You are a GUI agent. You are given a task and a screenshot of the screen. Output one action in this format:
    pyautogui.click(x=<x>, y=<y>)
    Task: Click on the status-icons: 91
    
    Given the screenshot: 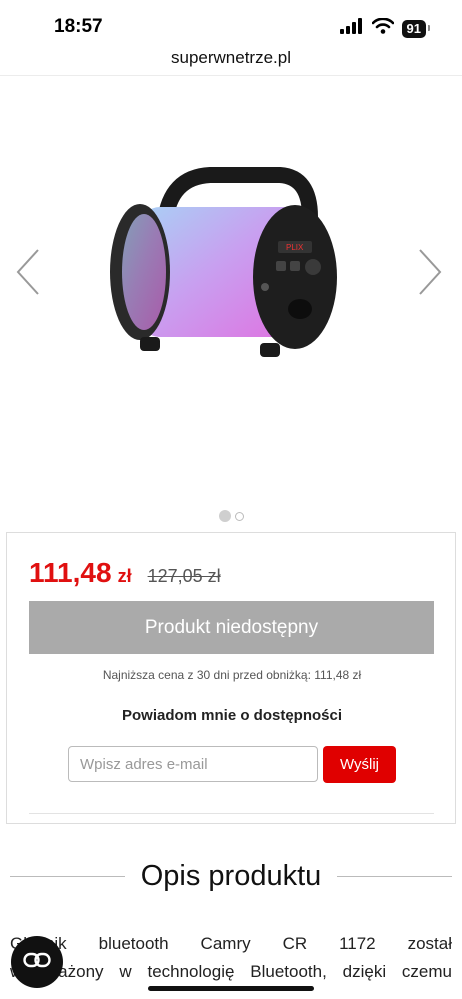 What is the action you would take?
    pyautogui.click(x=385, y=28)
    